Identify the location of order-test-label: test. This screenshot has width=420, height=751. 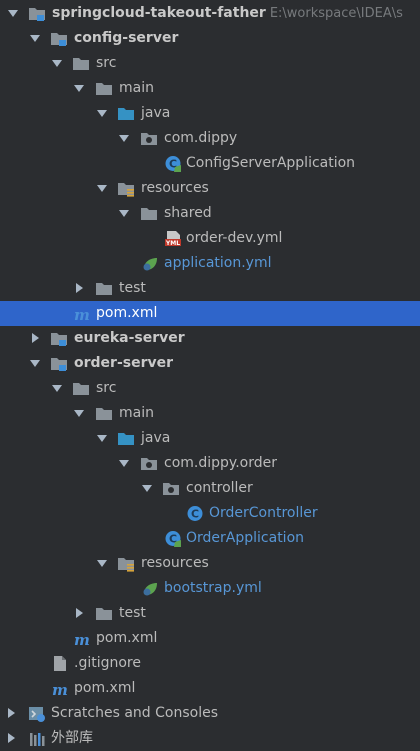
(132, 613).